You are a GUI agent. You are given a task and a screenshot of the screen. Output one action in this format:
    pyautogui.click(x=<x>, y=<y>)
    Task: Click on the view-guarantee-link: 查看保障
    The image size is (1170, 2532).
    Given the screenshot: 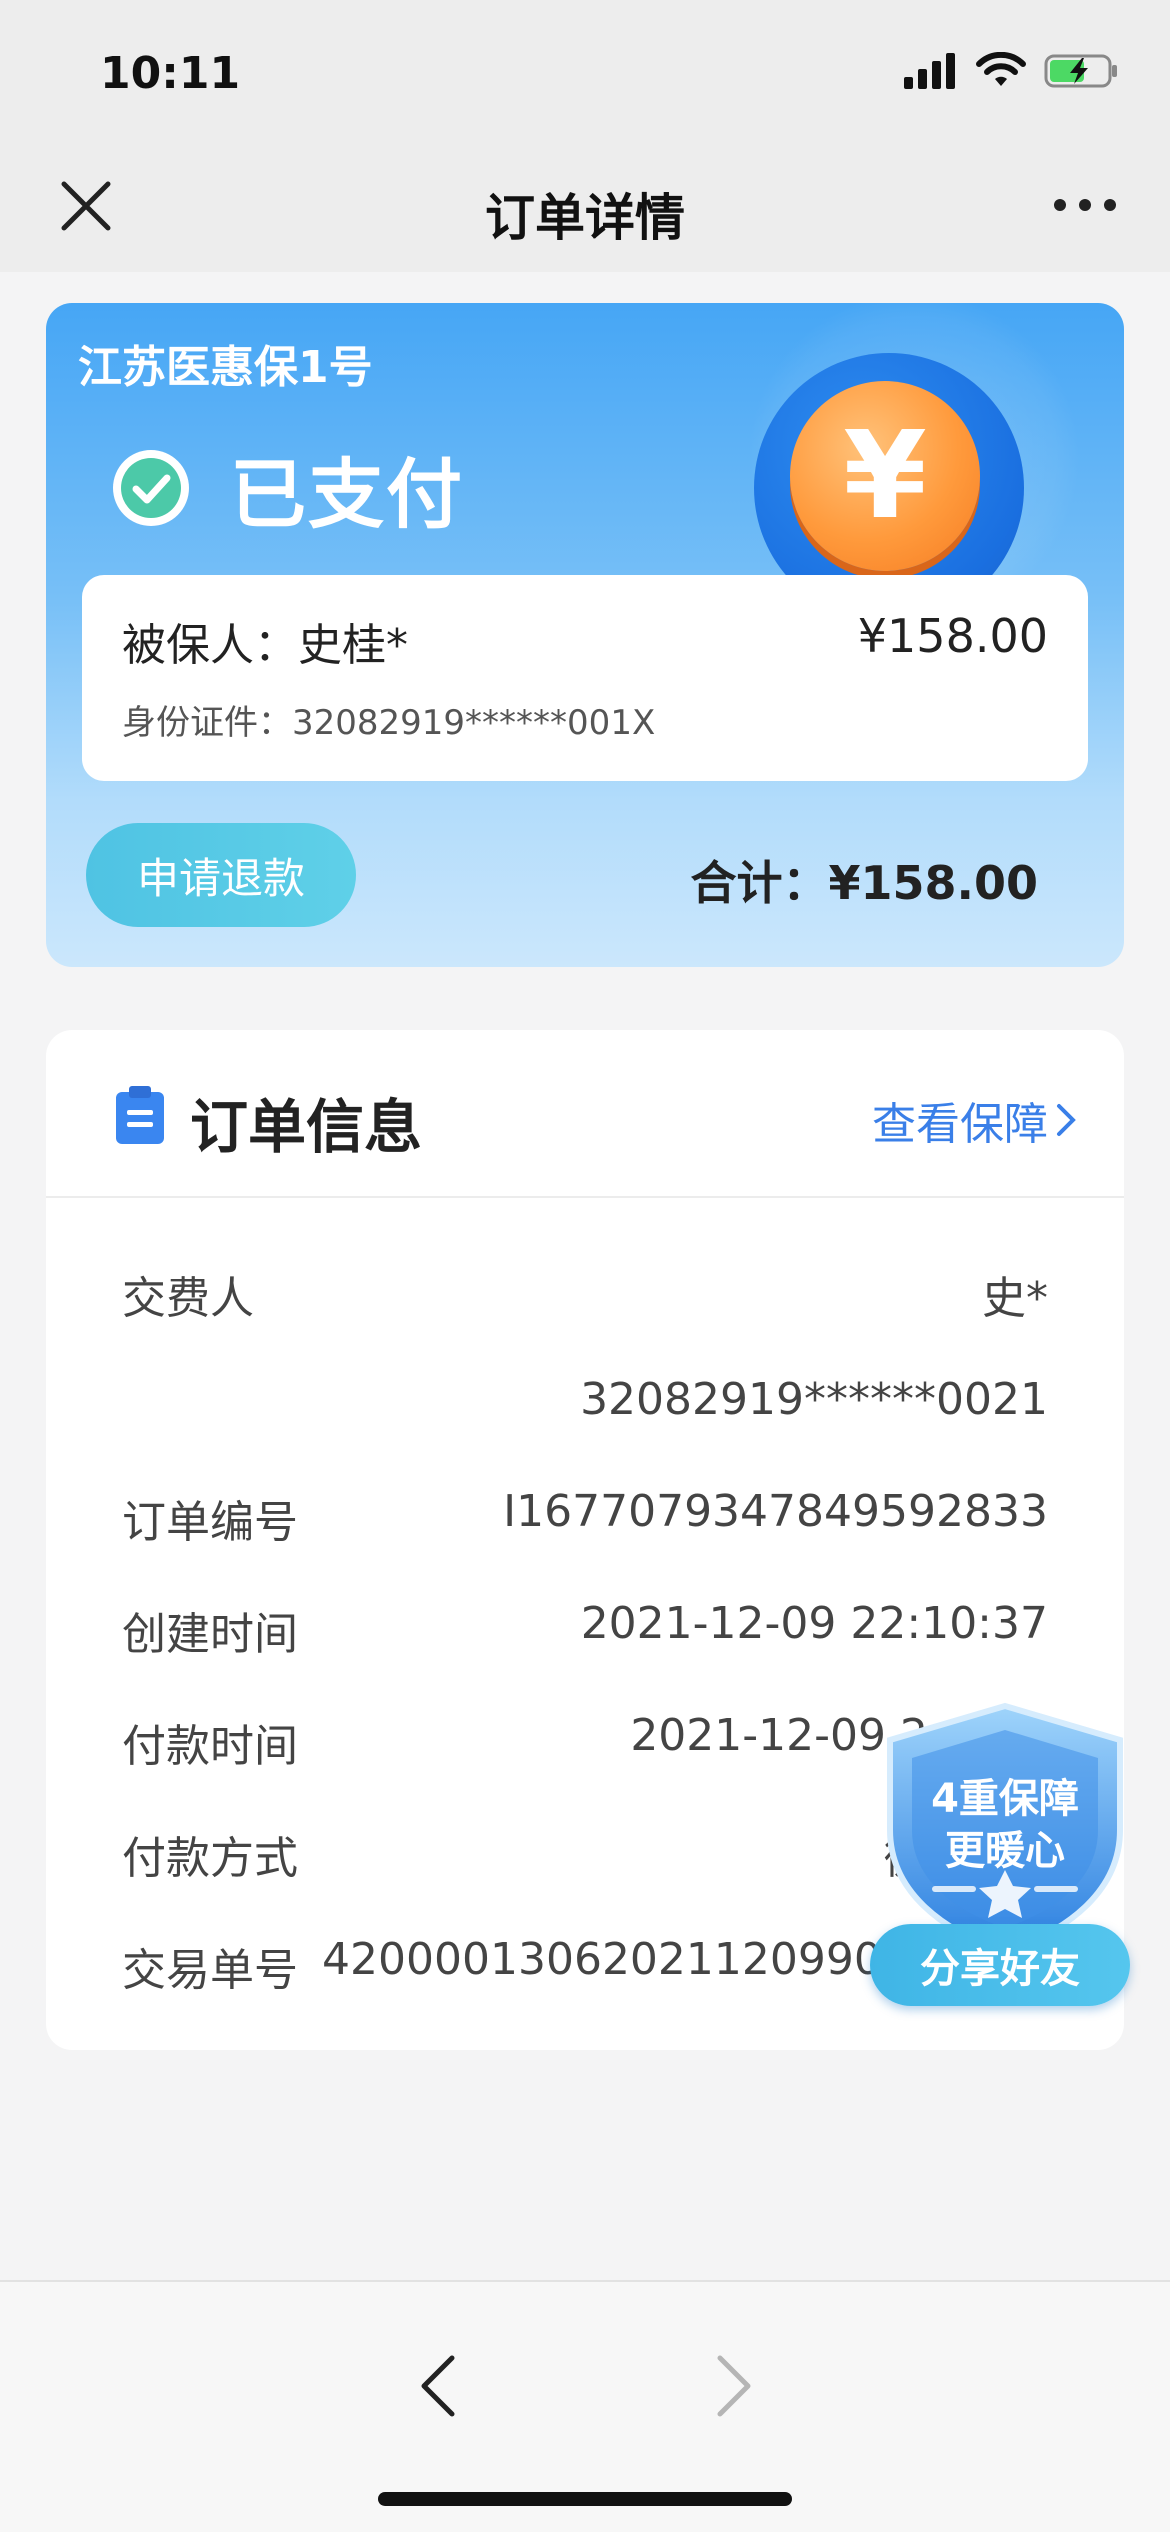 What is the action you would take?
    pyautogui.click(x=975, y=1120)
    